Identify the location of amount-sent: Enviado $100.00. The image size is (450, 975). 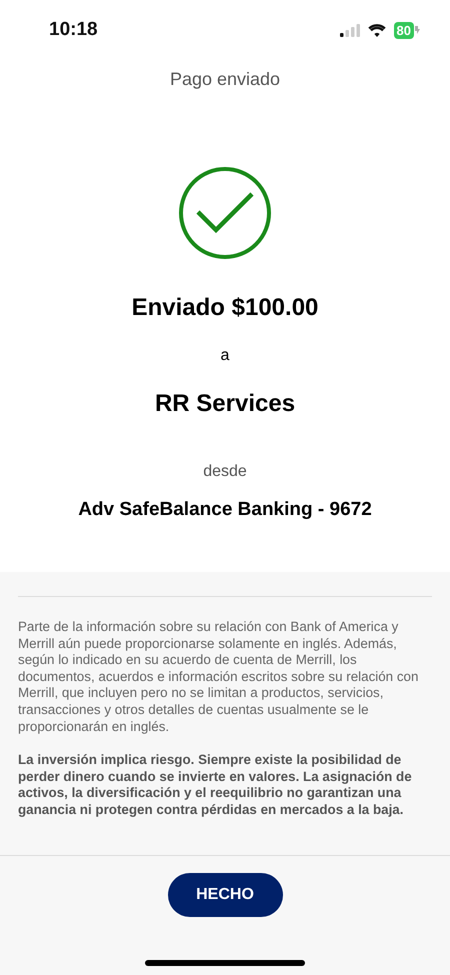
(225, 308).